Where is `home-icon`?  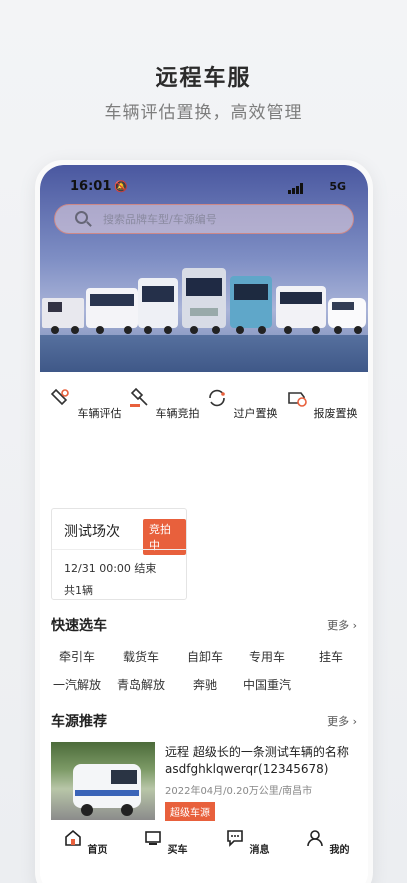 home-icon is located at coordinates (73, 837).